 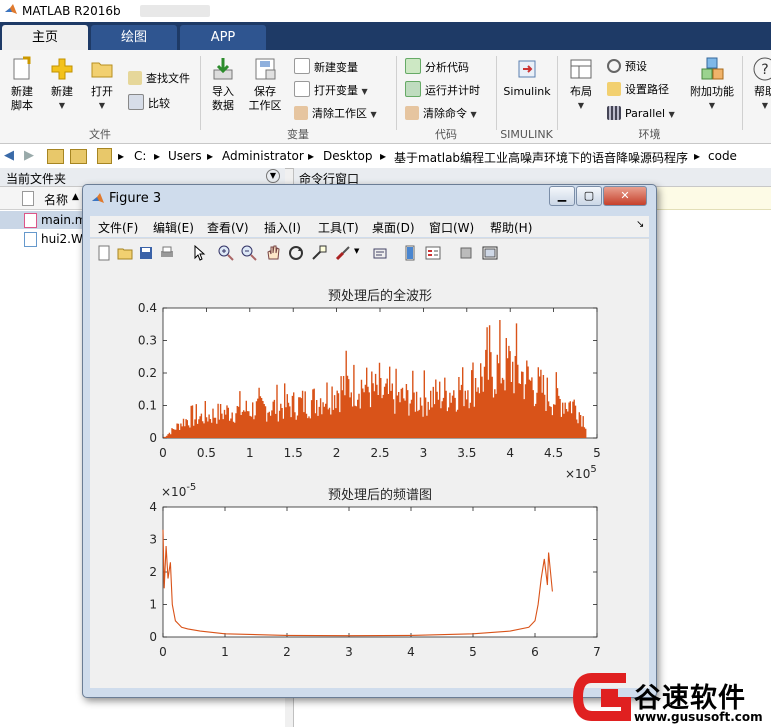 I want to click on add-ons-button: 附加功能 ▼, so click(x=712, y=84).